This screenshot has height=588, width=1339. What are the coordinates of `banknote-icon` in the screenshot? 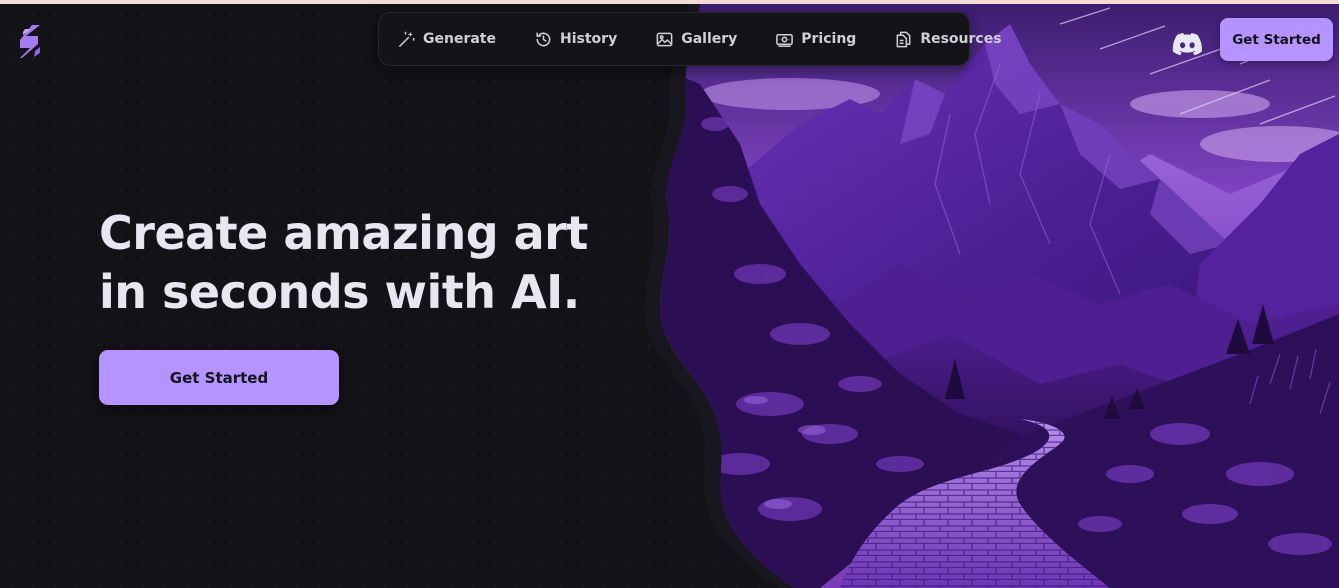 It's located at (785, 40).